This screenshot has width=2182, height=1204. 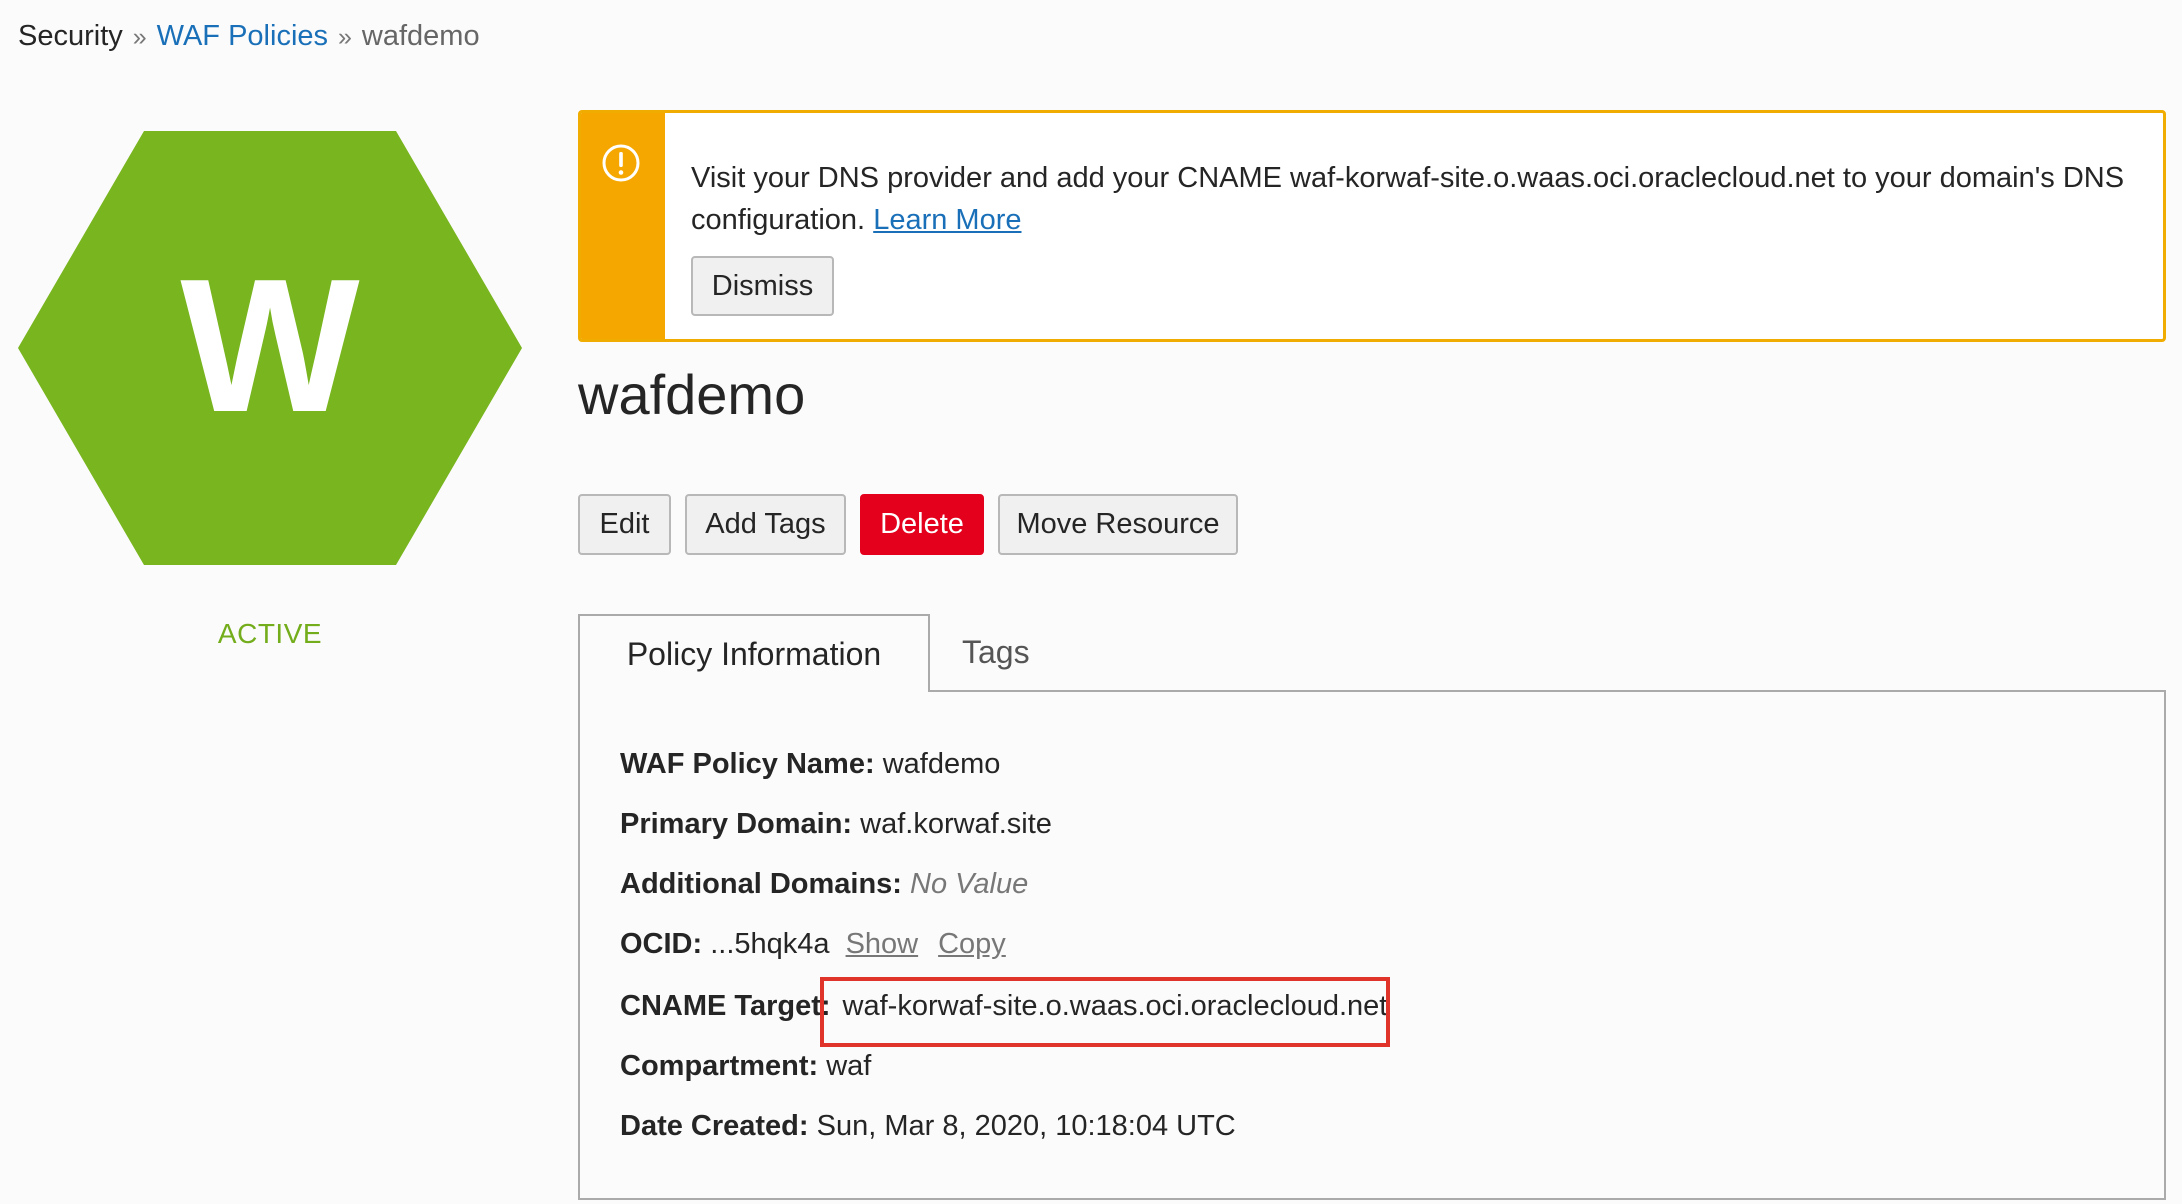 I want to click on detail-label: CNAME Target:, so click(x=725, y=1006).